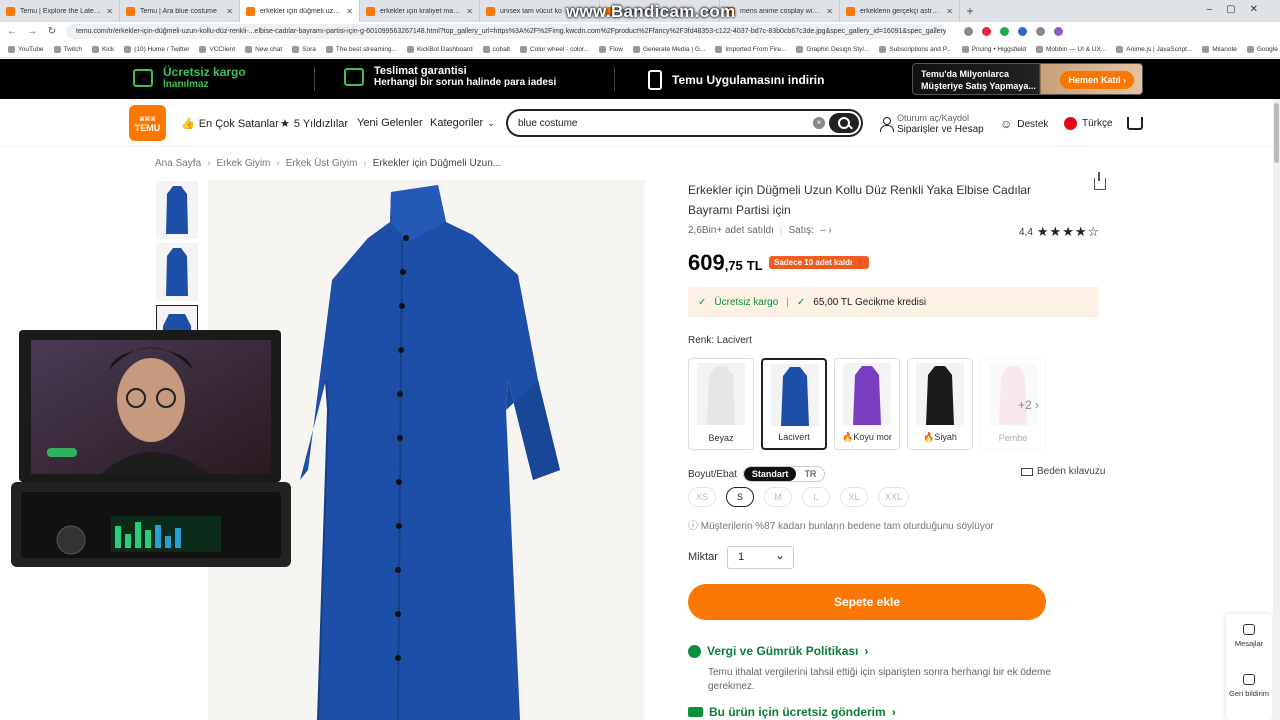  I want to click on breadcrumb-item: Erkek Giyim, so click(244, 163).